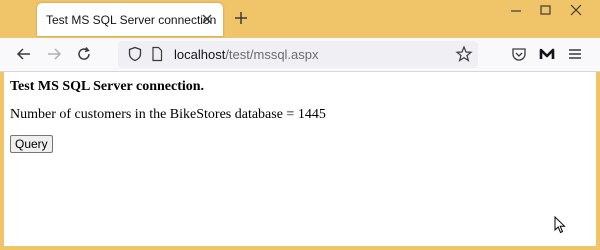 This screenshot has width=600, height=250. Describe the element at coordinates (546, 10) in the screenshot. I see `maximize-icon` at that location.